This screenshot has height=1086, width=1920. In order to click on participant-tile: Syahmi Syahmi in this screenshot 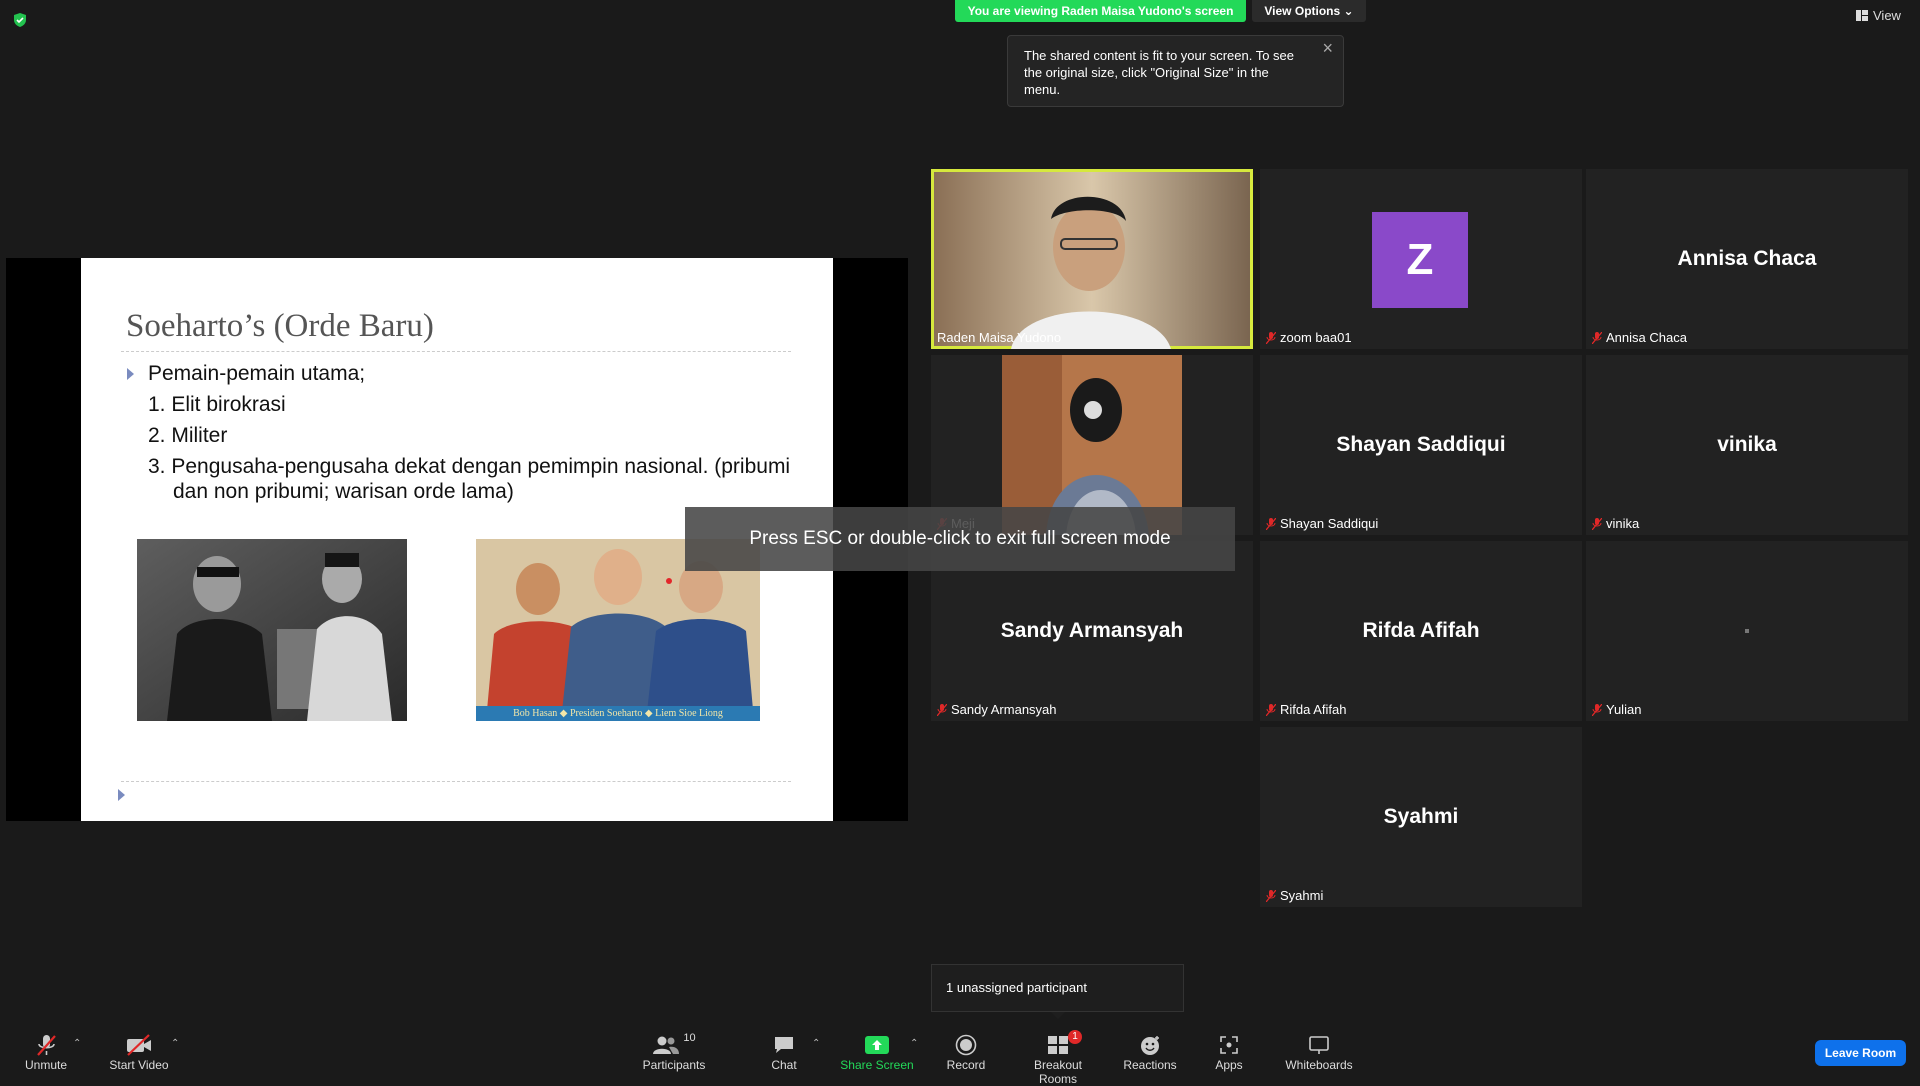, I will do `click(1421, 817)`.